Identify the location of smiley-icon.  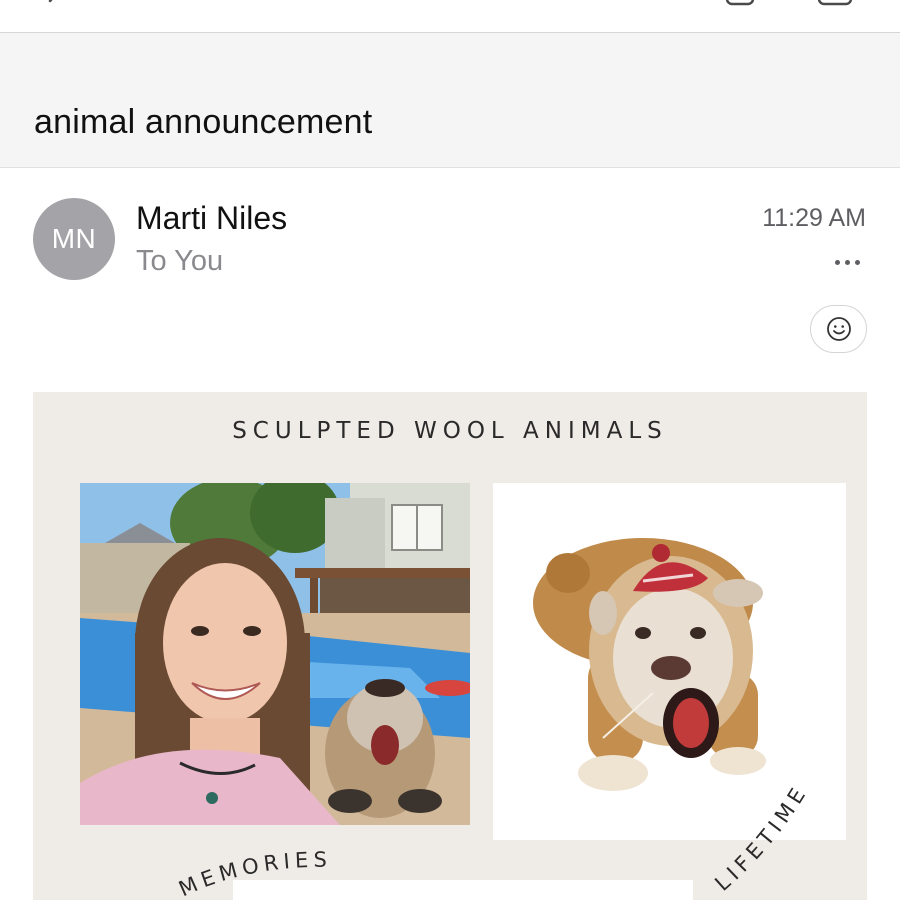
(838, 329).